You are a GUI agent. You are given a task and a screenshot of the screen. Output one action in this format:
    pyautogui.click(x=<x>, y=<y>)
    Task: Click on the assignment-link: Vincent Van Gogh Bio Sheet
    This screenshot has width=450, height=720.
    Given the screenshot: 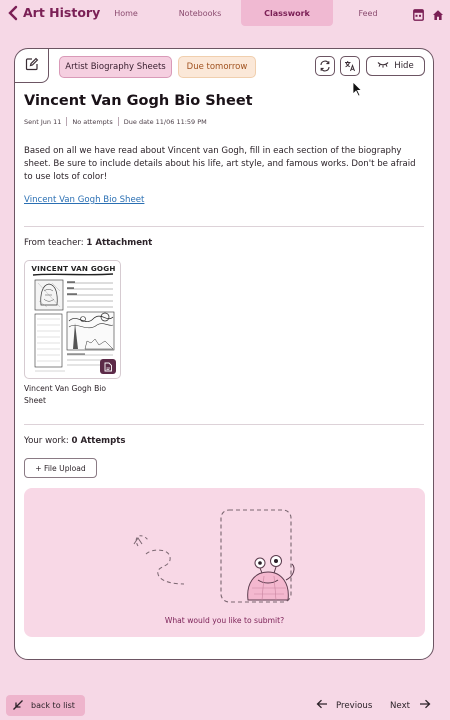 What is the action you would take?
    pyautogui.click(x=84, y=200)
    